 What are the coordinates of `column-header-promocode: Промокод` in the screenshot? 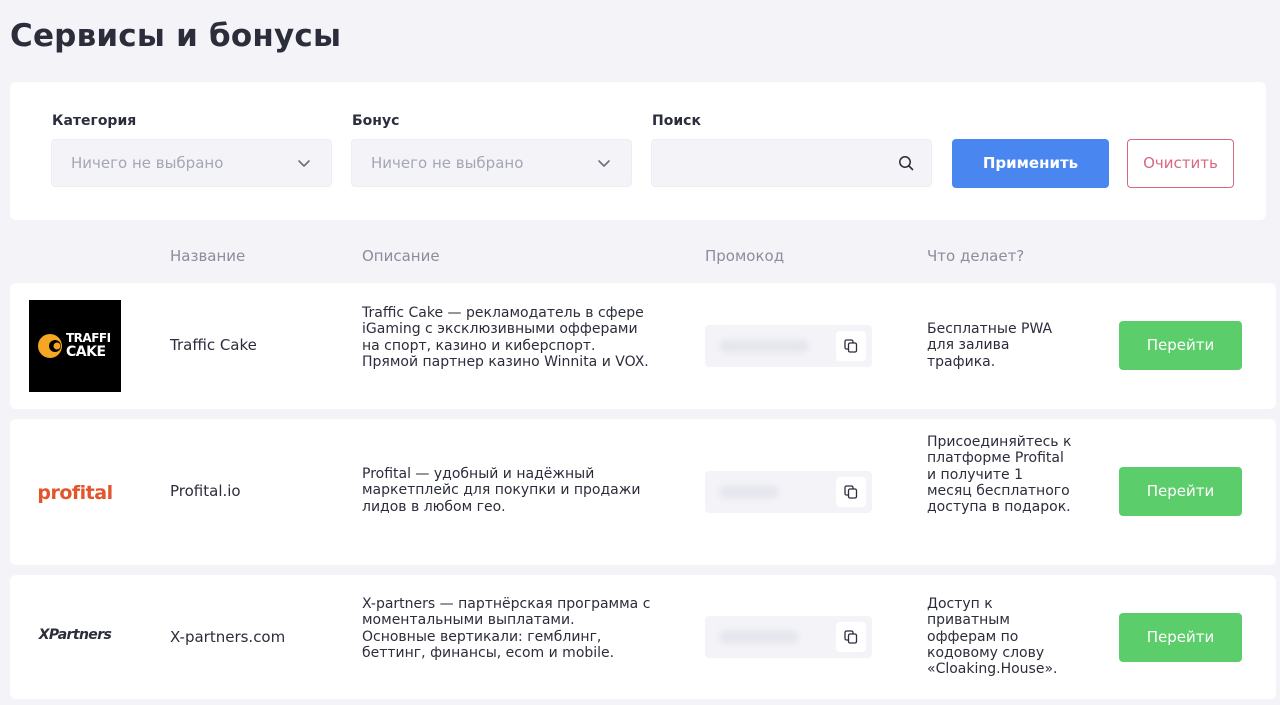 It's located at (745, 256).